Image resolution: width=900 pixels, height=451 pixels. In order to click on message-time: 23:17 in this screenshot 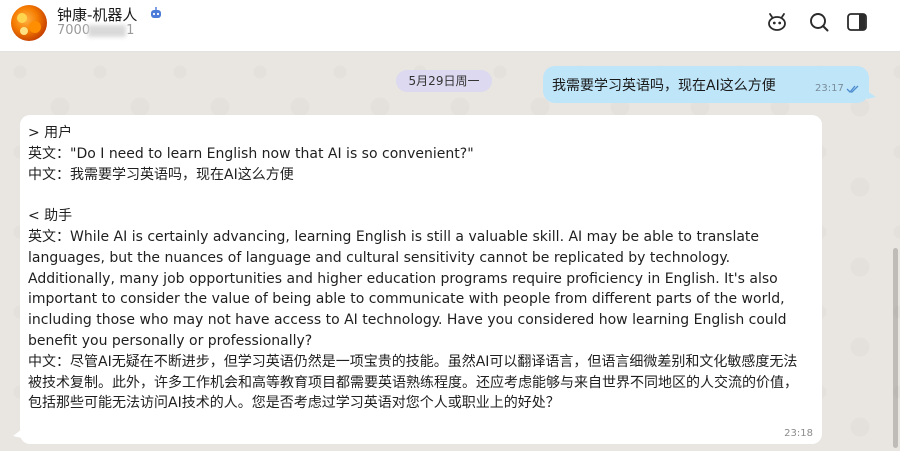, I will do `click(829, 88)`.